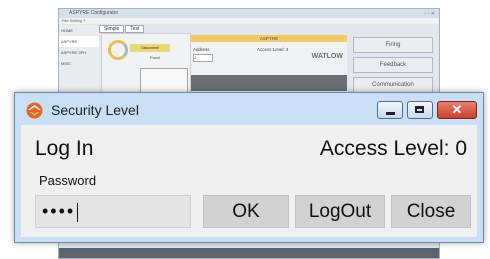 This screenshot has width=490, height=259. I want to click on gauge-icon, so click(118, 50).